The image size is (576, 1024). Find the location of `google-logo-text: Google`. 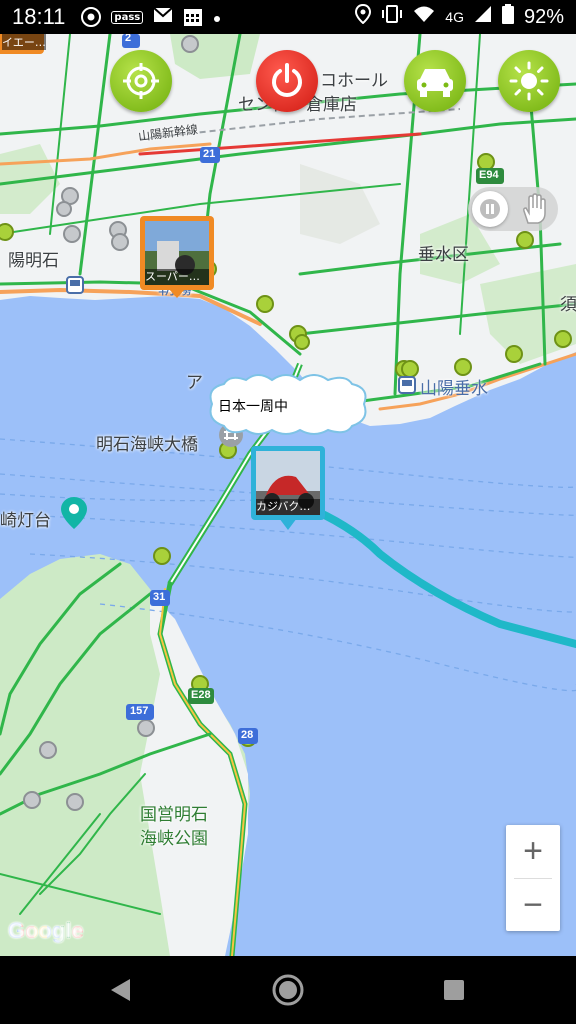

google-logo-text: Google is located at coordinates (46, 930).